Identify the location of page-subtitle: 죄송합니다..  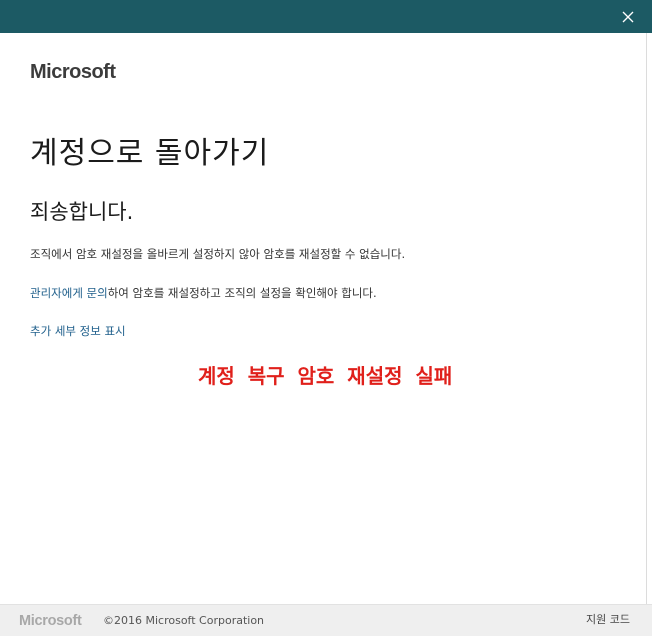
(82, 212).